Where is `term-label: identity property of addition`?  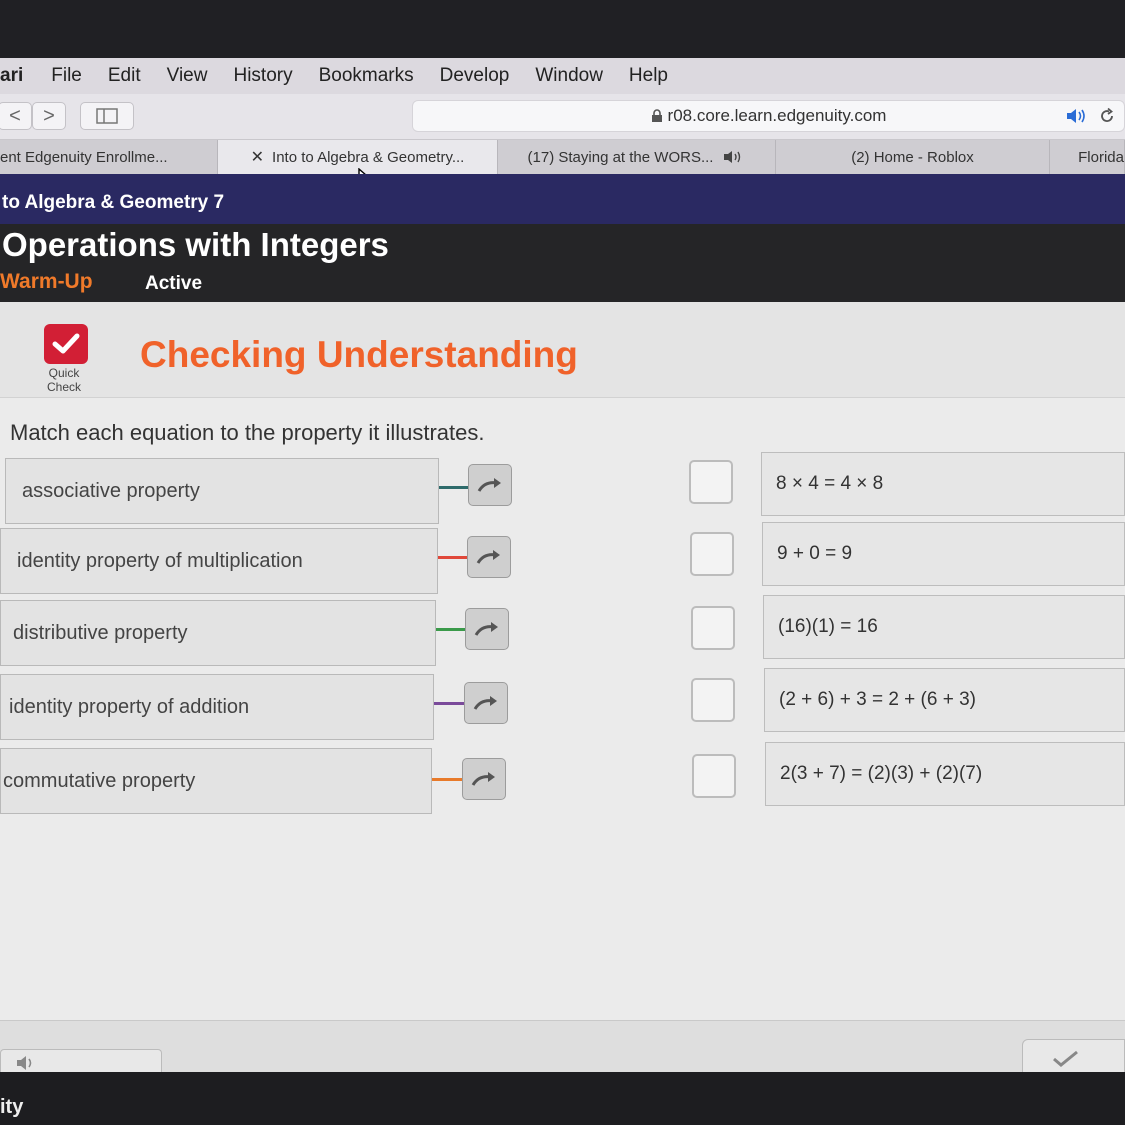 term-label: identity property of addition is located at coordinates (129, 706).